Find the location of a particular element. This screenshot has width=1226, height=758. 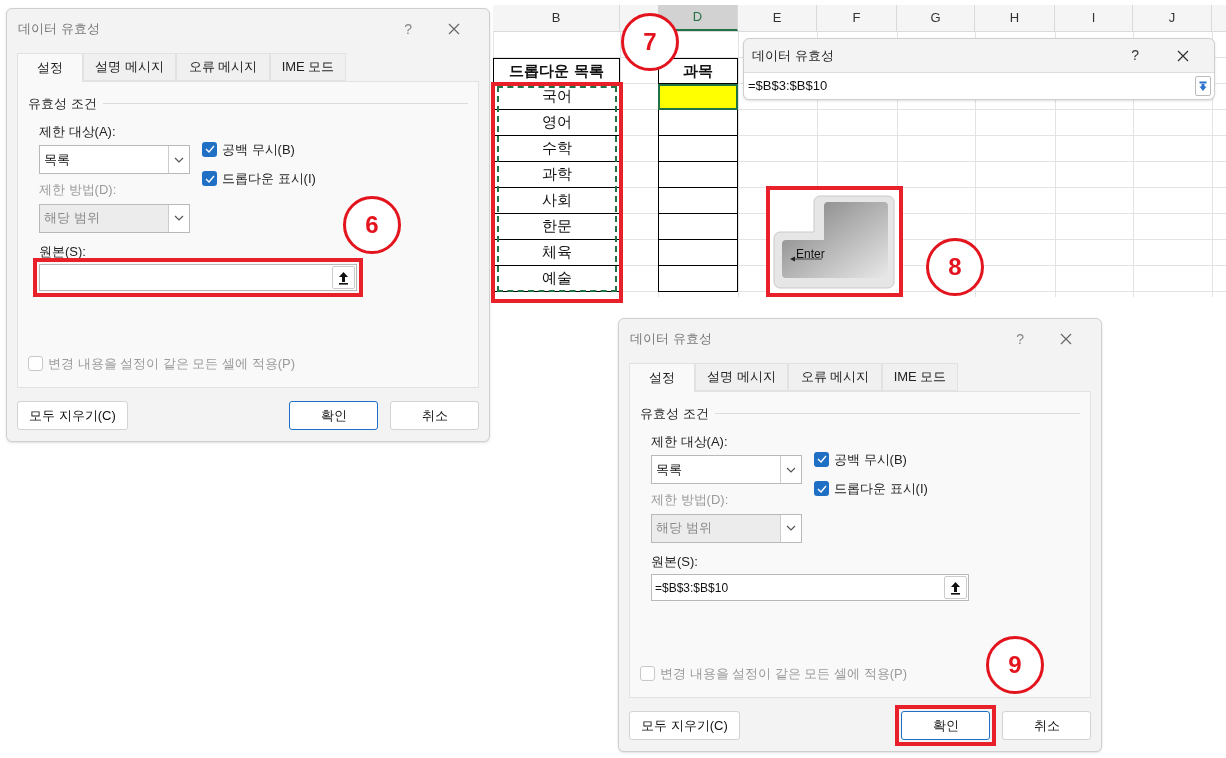

column-header: B is located at coordinates (556, 18).